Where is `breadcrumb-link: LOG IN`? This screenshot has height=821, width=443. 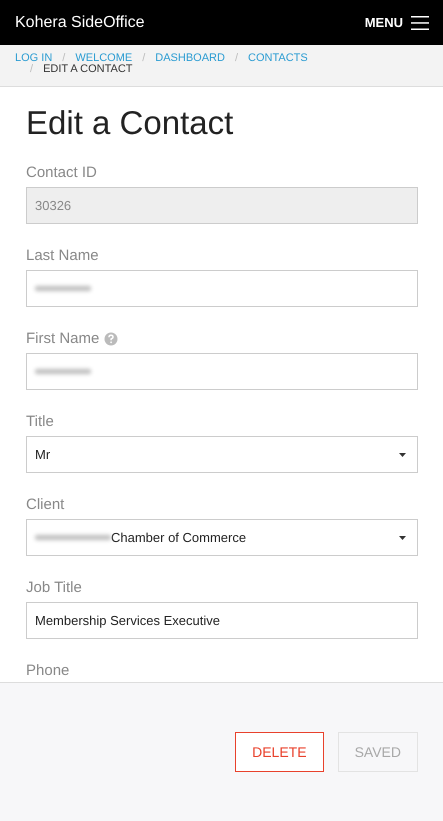 breadcrumb-link: LOG IN is located at coordinates (33, 58).